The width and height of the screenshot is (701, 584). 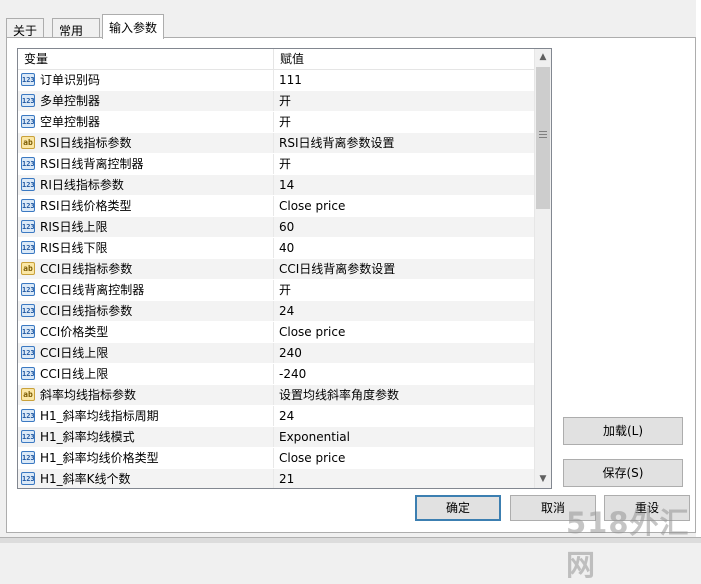 I want to click on variable-name: 多单控制器, so click(x=70, y=101).